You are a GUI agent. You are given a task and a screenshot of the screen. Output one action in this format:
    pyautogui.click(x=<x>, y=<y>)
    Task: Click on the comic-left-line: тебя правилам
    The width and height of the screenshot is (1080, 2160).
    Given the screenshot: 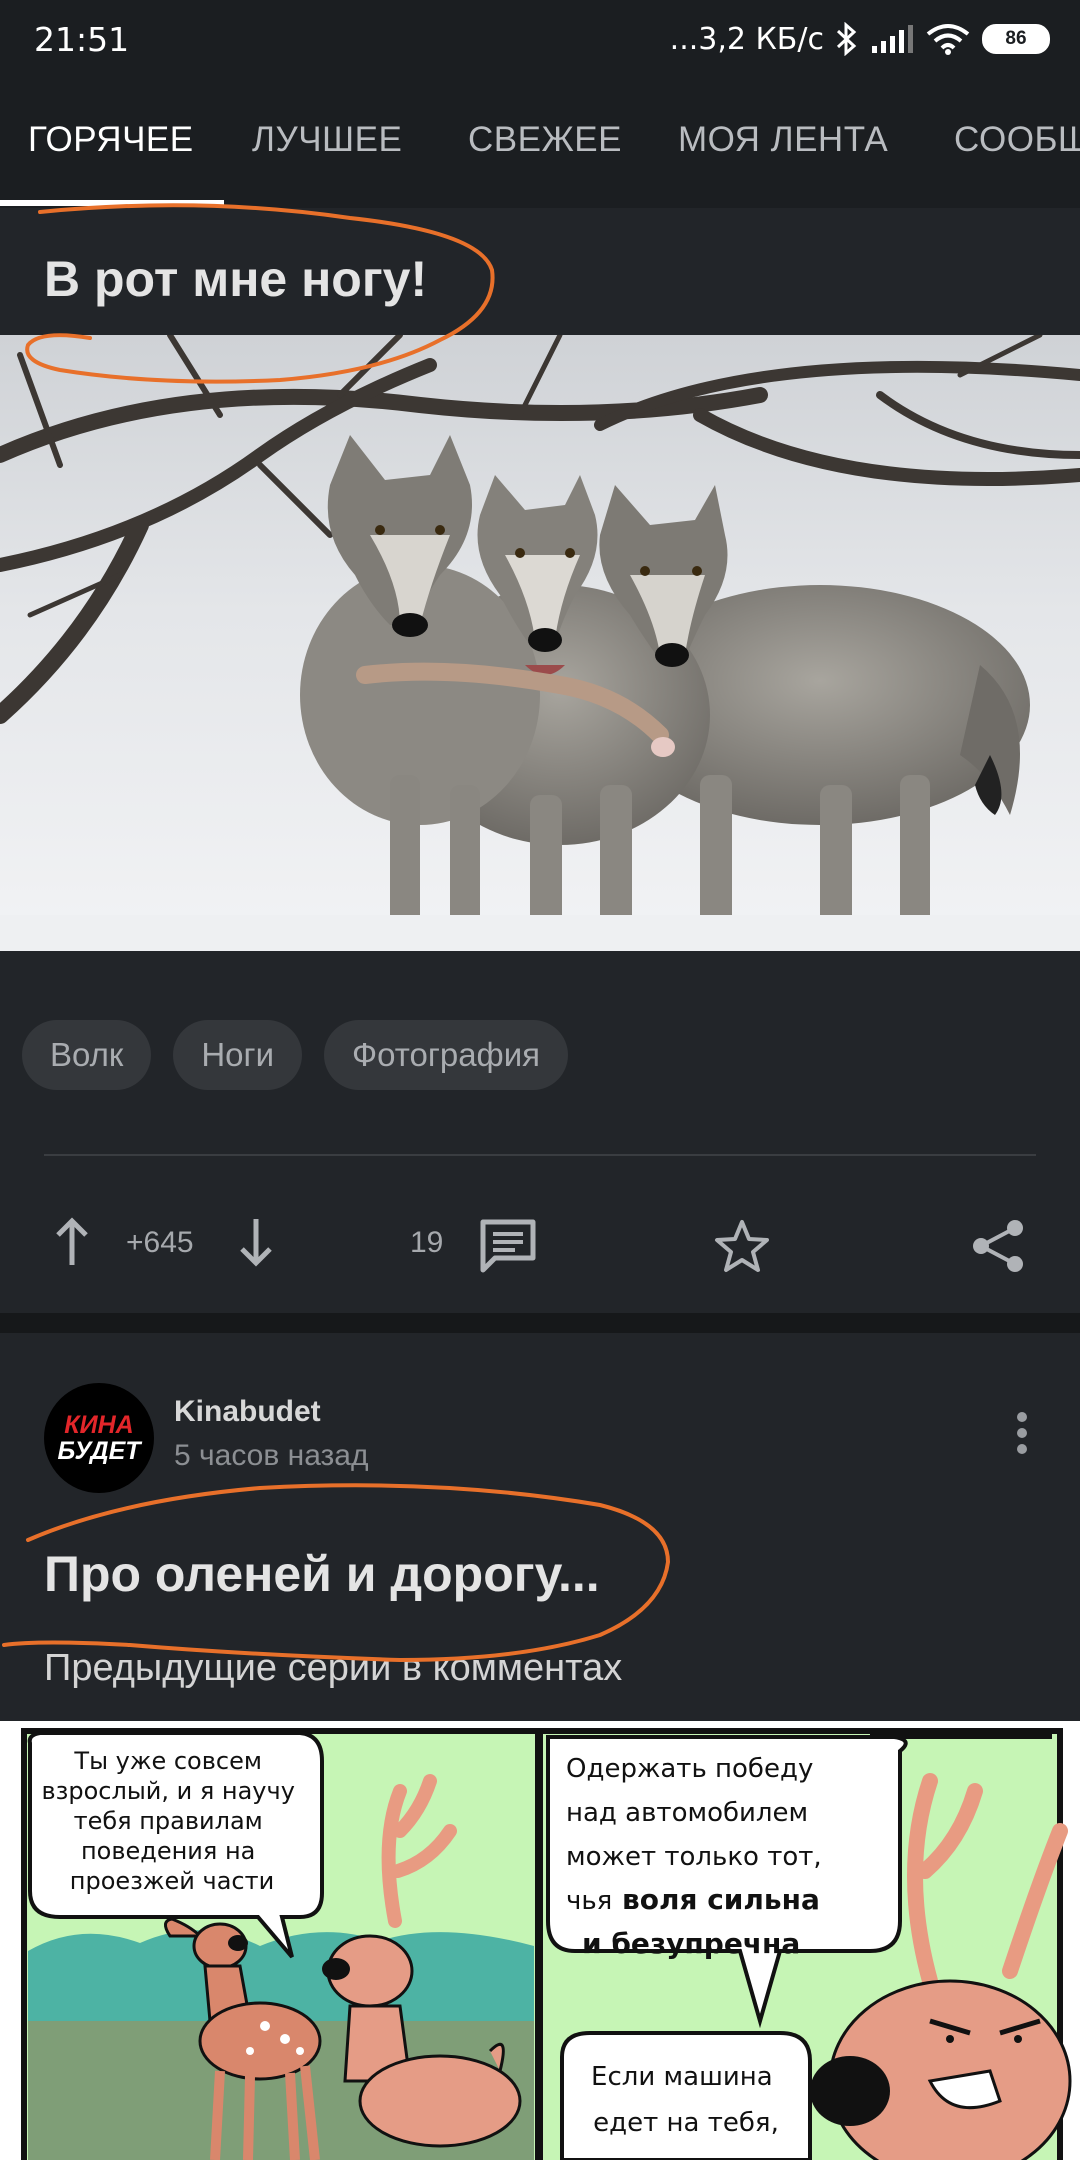 What is the action you would take?
    pyautogui.click(x=168, y=1821)
    